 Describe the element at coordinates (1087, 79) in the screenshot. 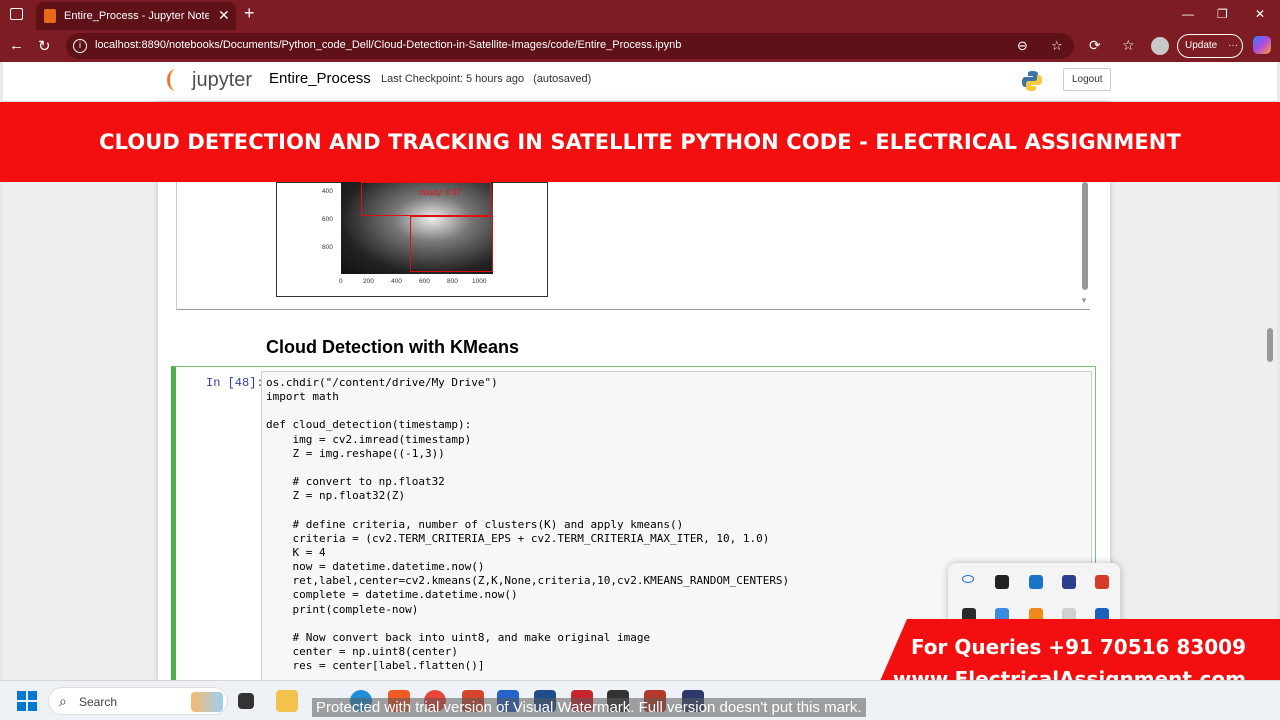

I see `logout-button: Logout` at that location.